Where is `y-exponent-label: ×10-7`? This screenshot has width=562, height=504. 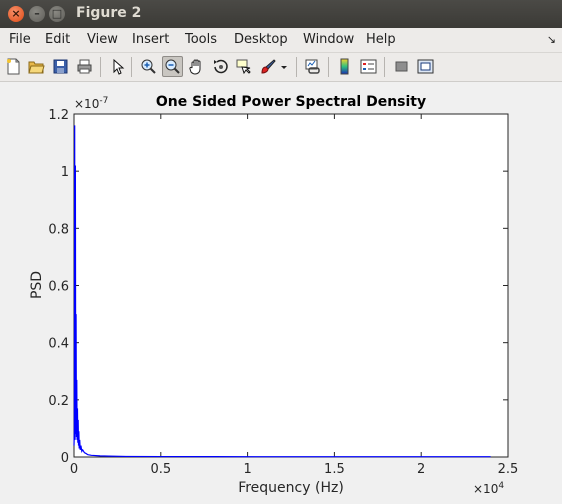
y-exponent-label: ×10-7 is located at coordinates (91, 103).